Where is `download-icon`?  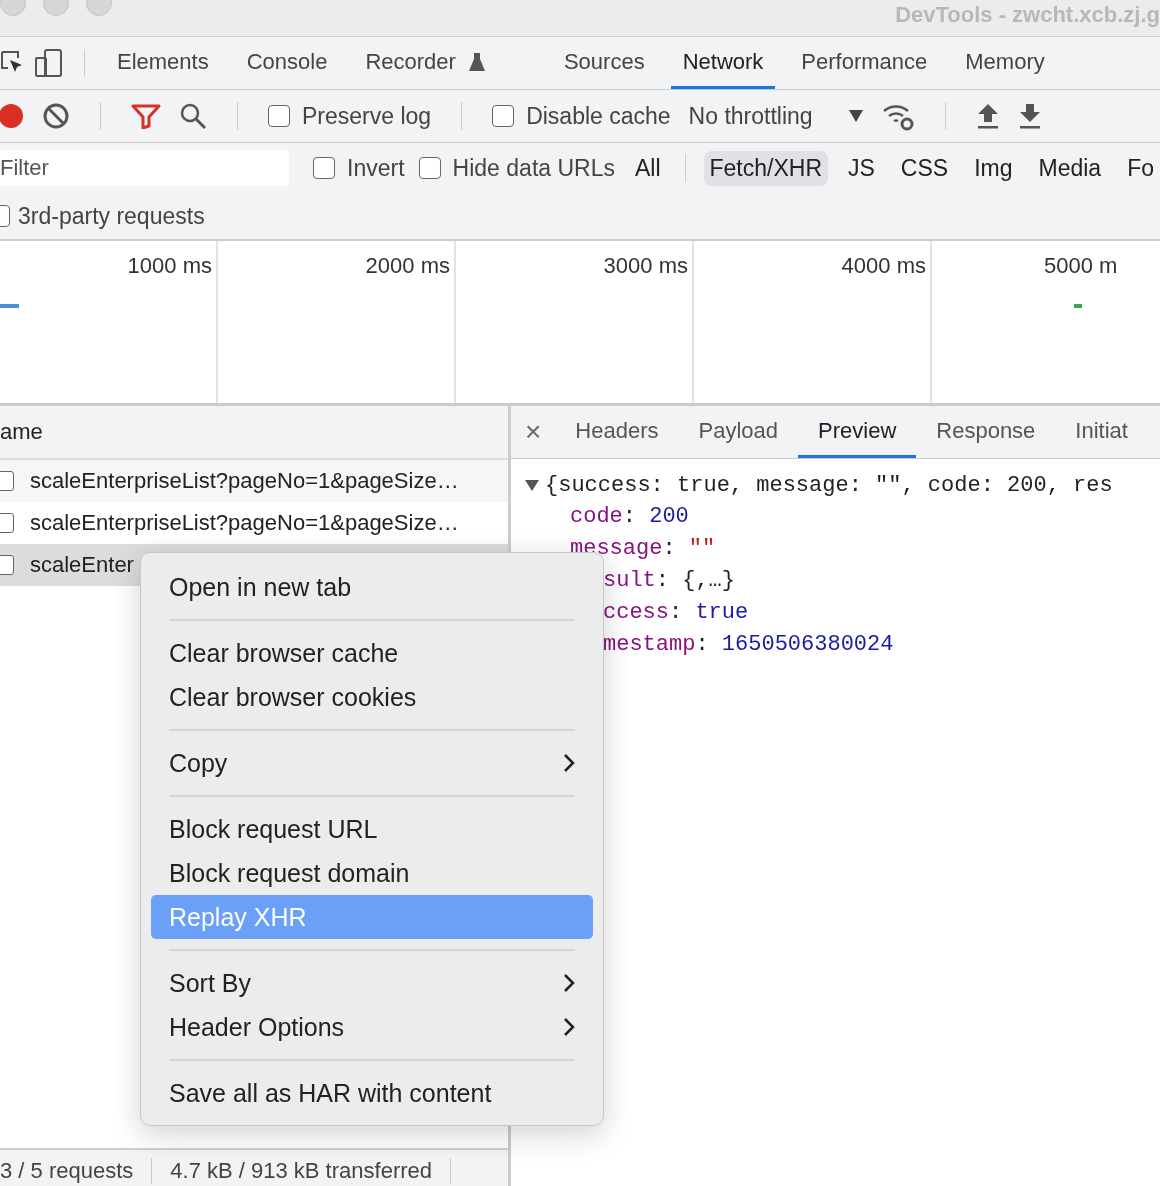 download-icon is located at coordinates (1029, 116).